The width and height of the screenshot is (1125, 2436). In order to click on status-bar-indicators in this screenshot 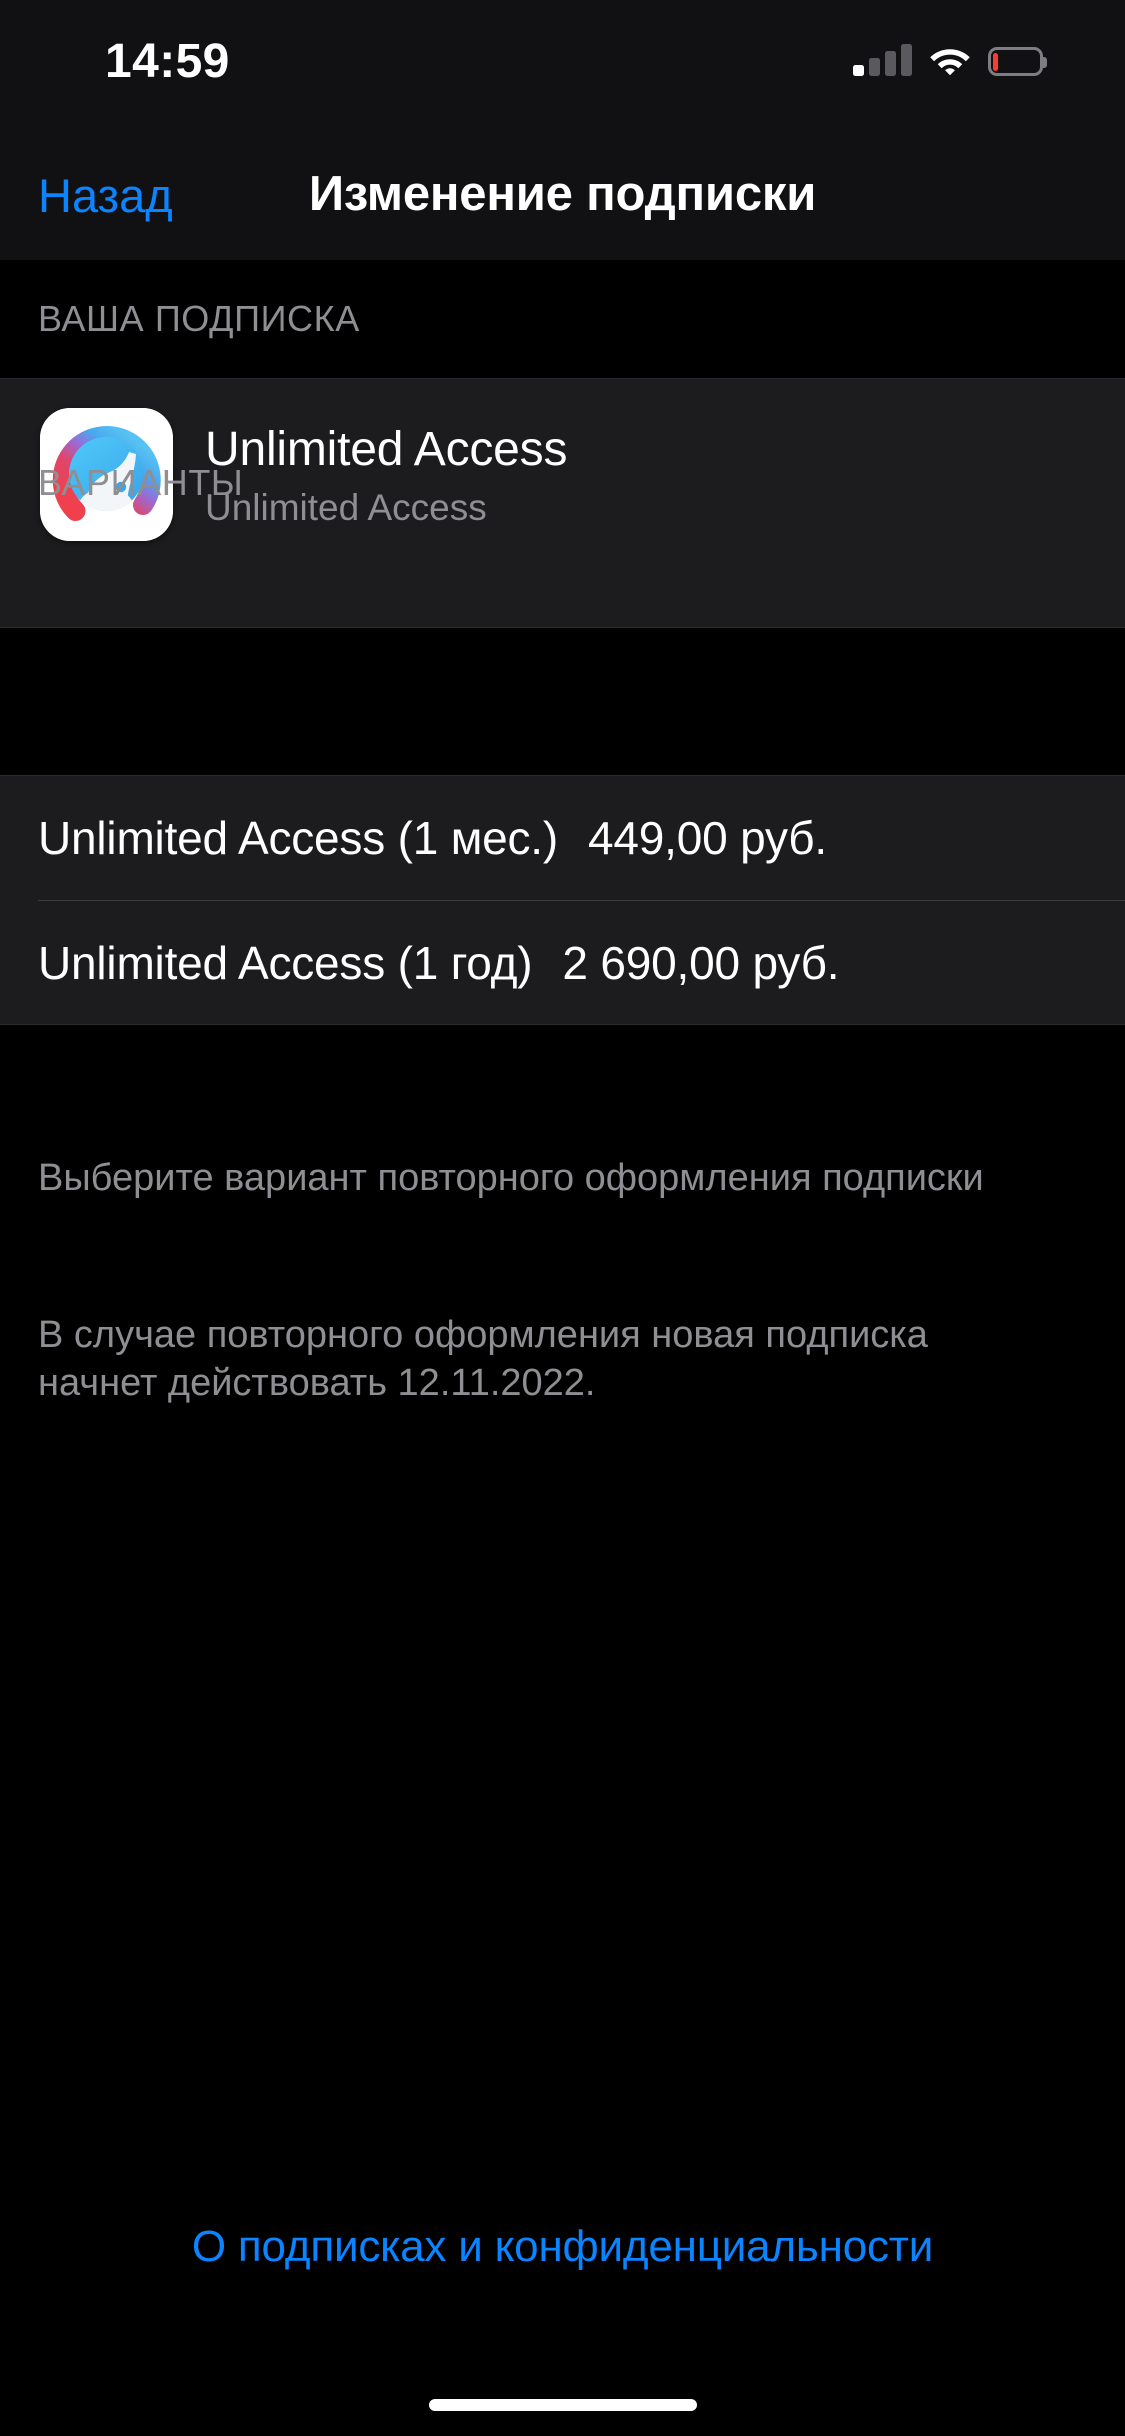, I will do `click(950, 56)`.